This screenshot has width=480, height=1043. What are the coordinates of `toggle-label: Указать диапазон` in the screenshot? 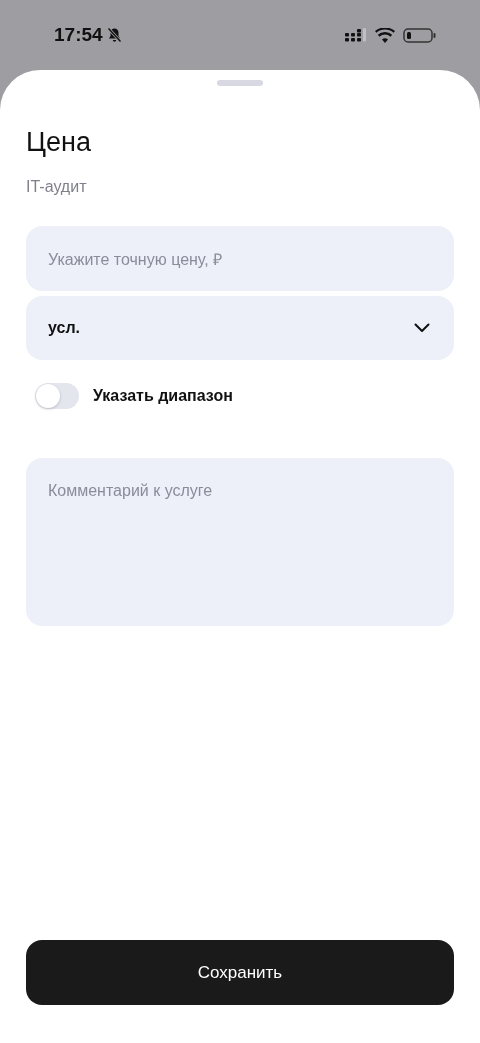 It's located at (163, 396).